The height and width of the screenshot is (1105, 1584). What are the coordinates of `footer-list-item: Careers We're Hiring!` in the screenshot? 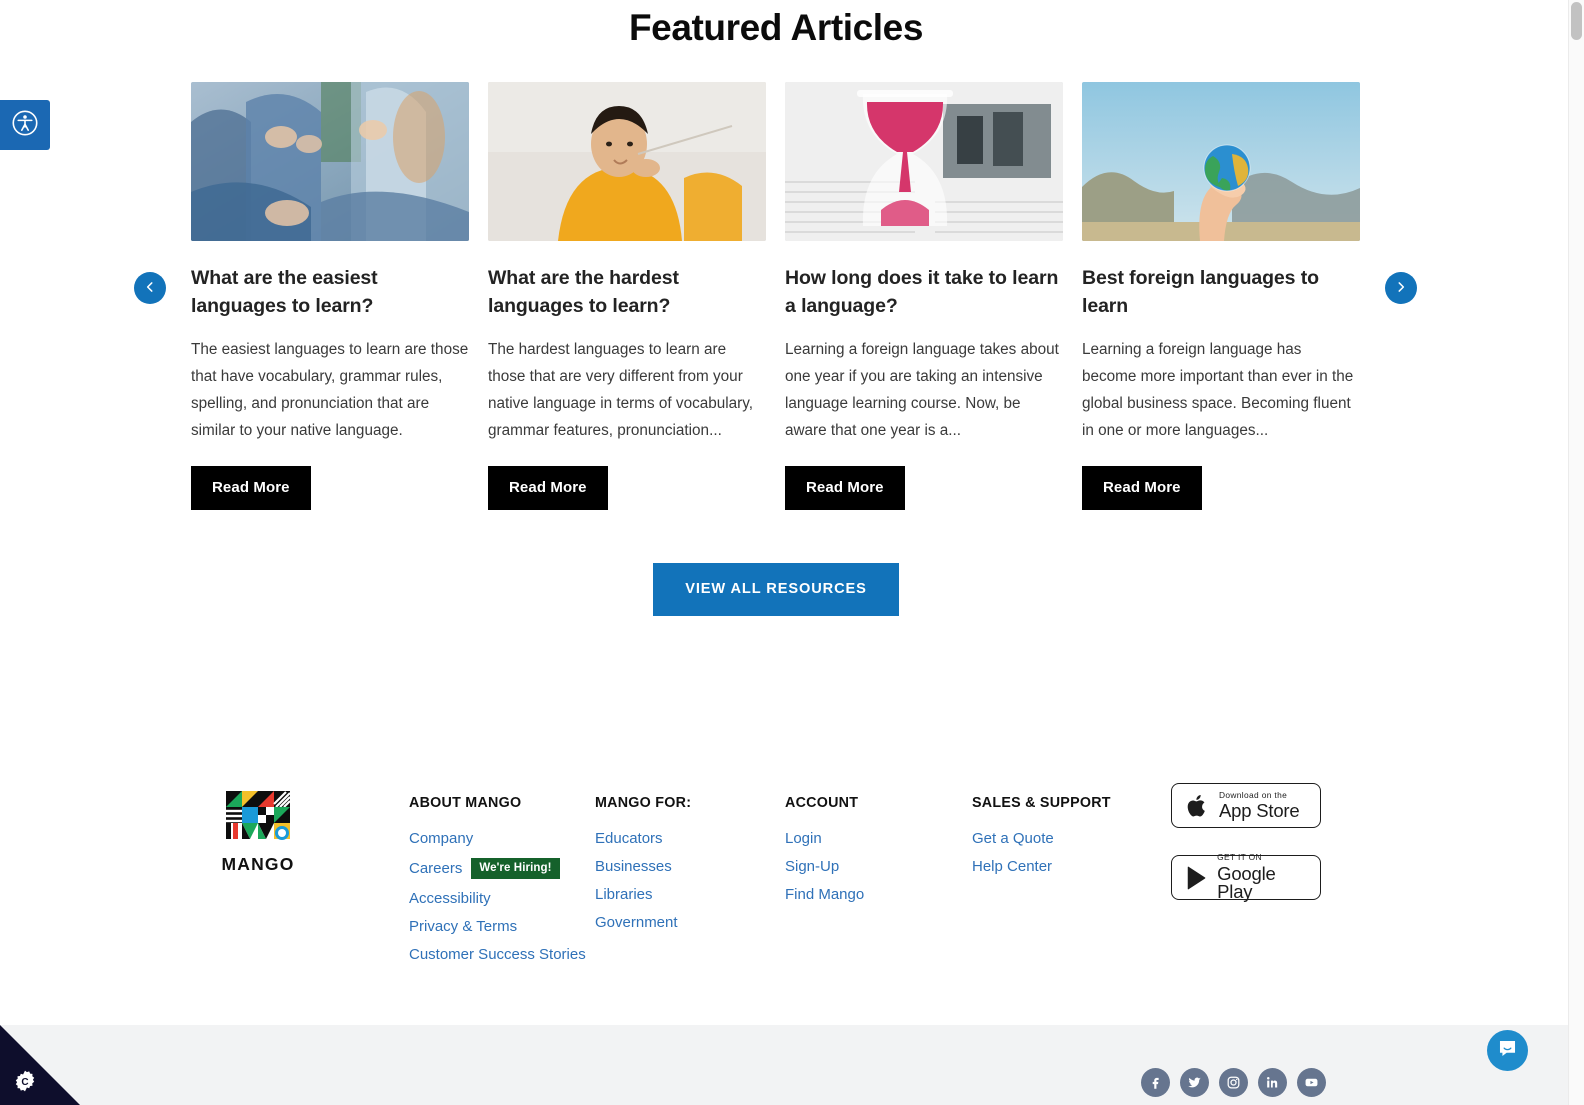 It's located at (497, 868).